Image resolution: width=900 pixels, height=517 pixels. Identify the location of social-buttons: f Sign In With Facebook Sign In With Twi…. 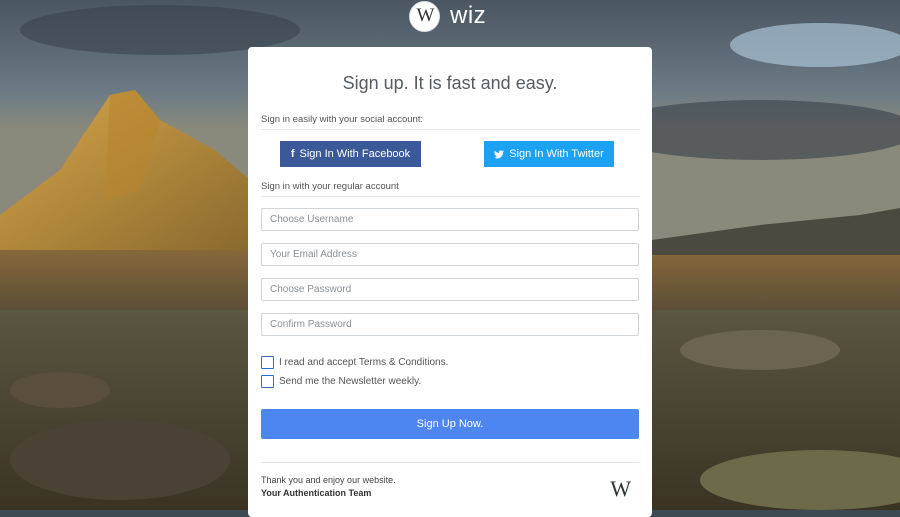
(450, 148).